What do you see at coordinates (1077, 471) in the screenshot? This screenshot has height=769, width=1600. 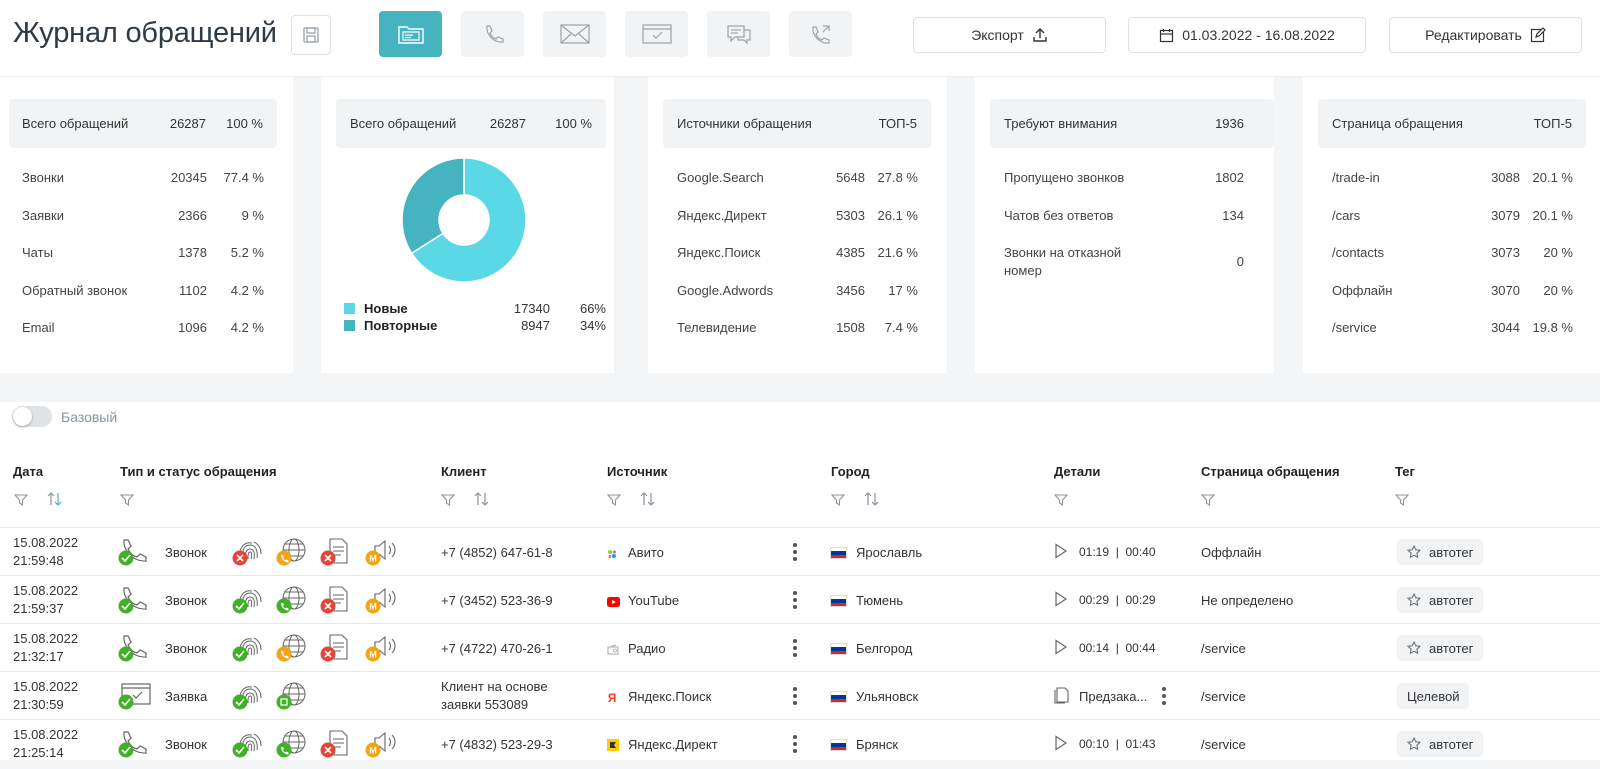 I see `column-header-details: Детали` at bounding box center [1077, 471].